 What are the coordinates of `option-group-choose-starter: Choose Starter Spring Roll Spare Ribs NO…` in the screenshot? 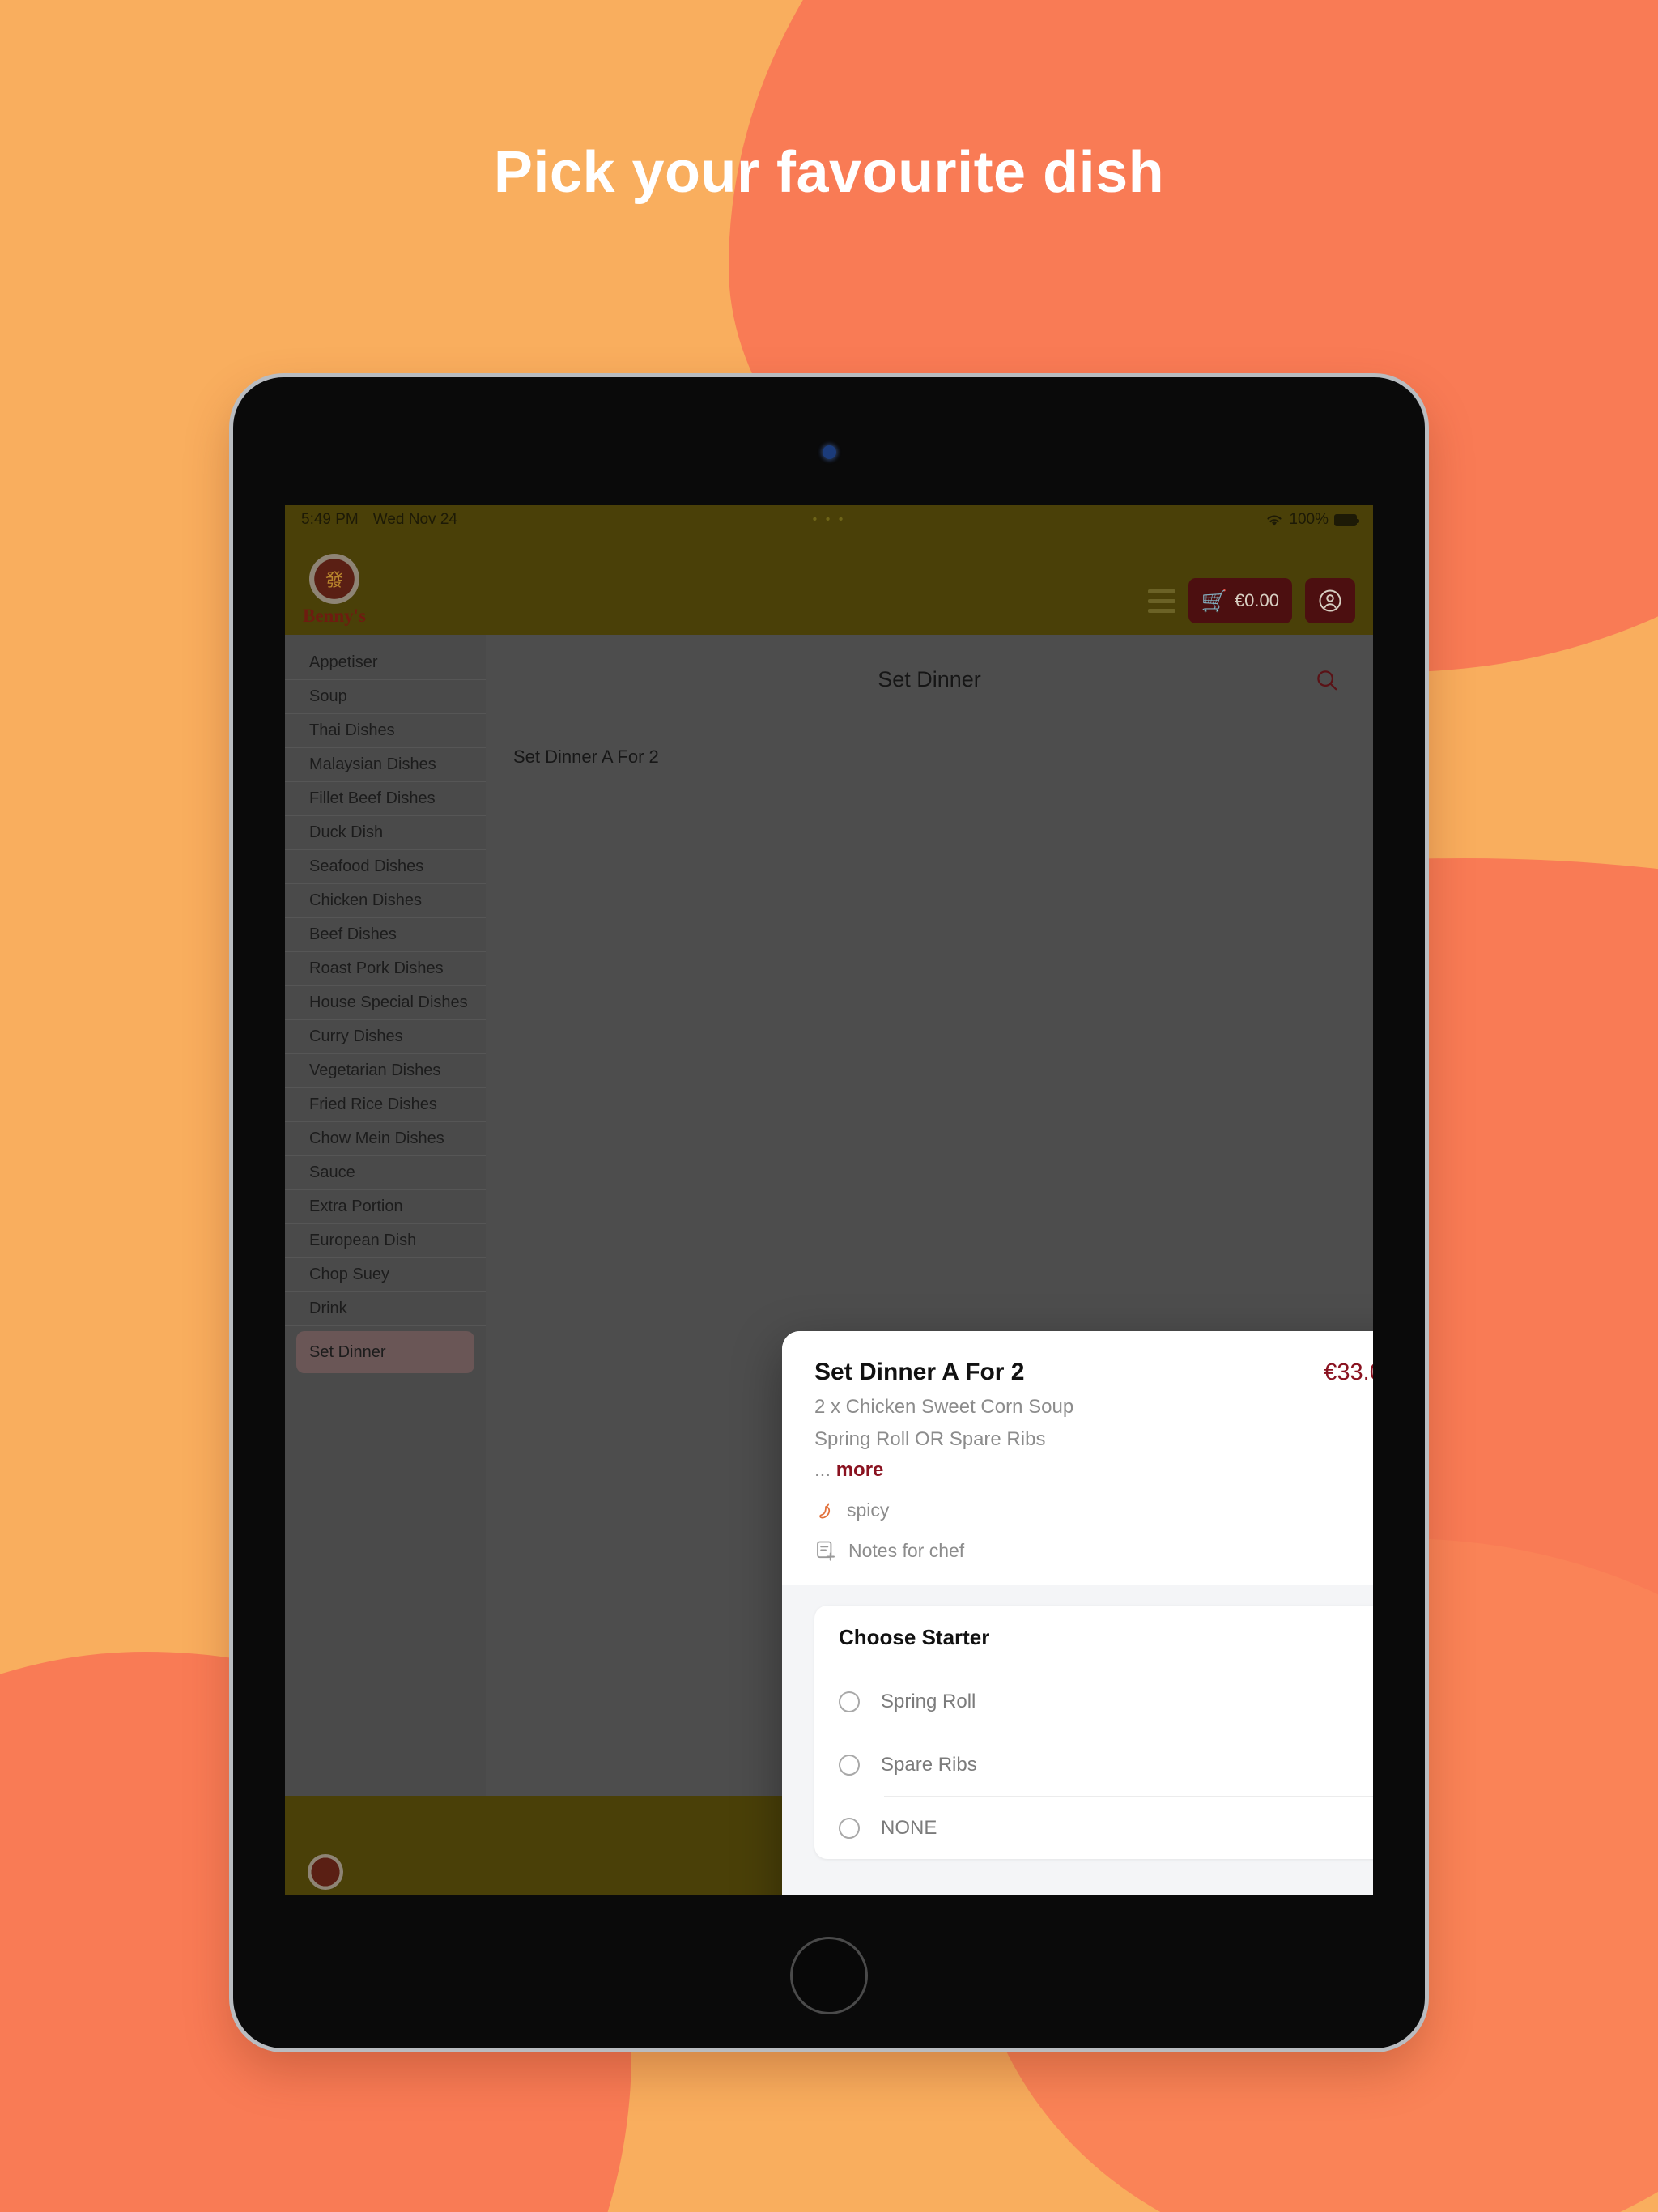 It's located at (1093, 1732).